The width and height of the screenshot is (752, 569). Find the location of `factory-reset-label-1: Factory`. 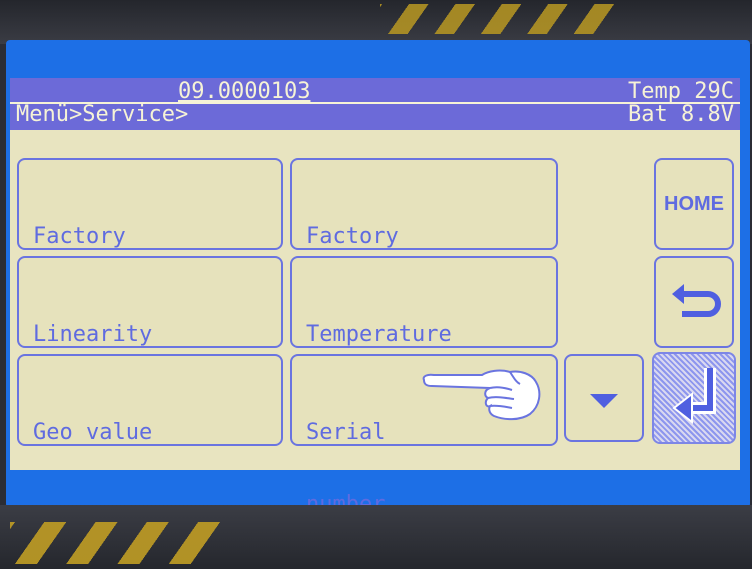

factory-reset-label-1: Factory is located at coordinates (79, 236).